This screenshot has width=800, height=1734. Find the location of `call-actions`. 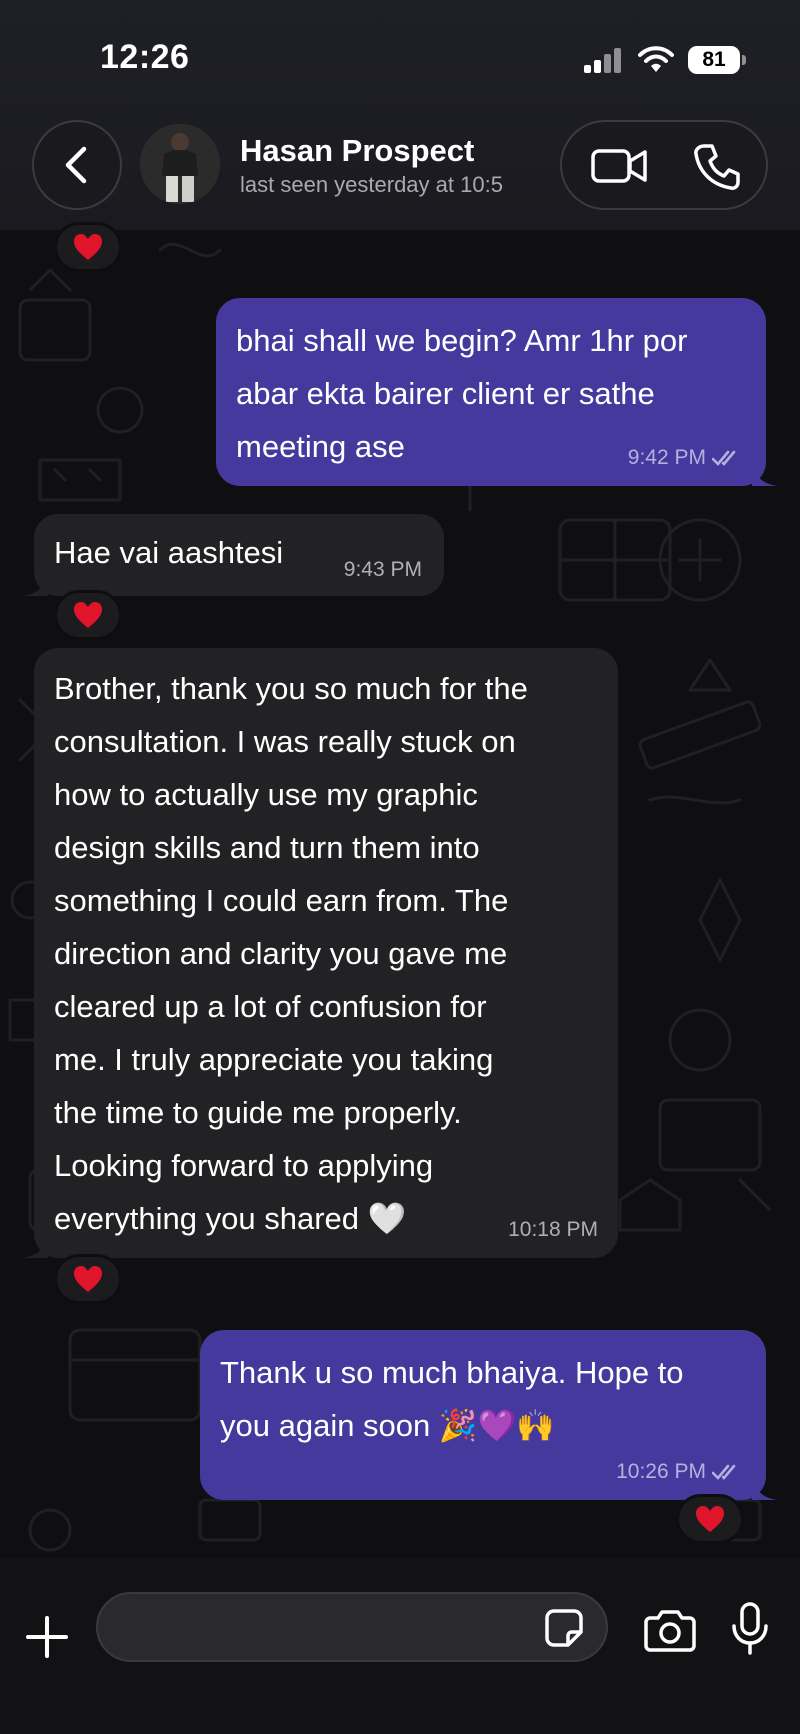

call-actions is located at coordinates (664, 165).